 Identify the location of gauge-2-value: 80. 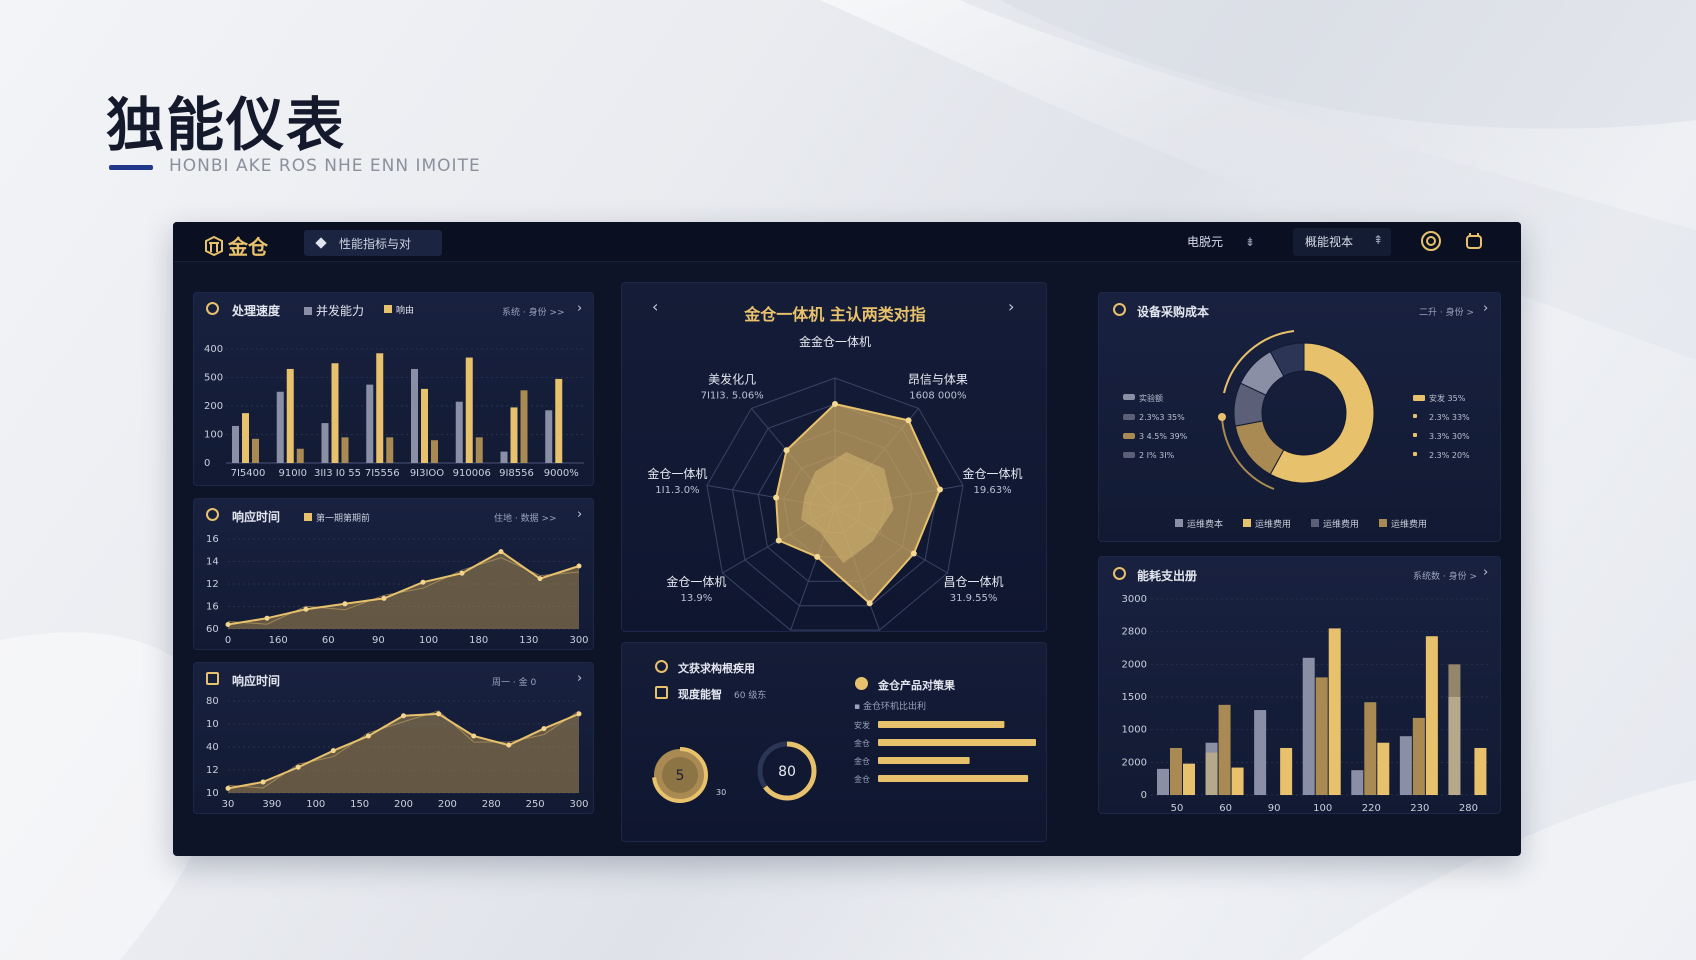
(787, 772).